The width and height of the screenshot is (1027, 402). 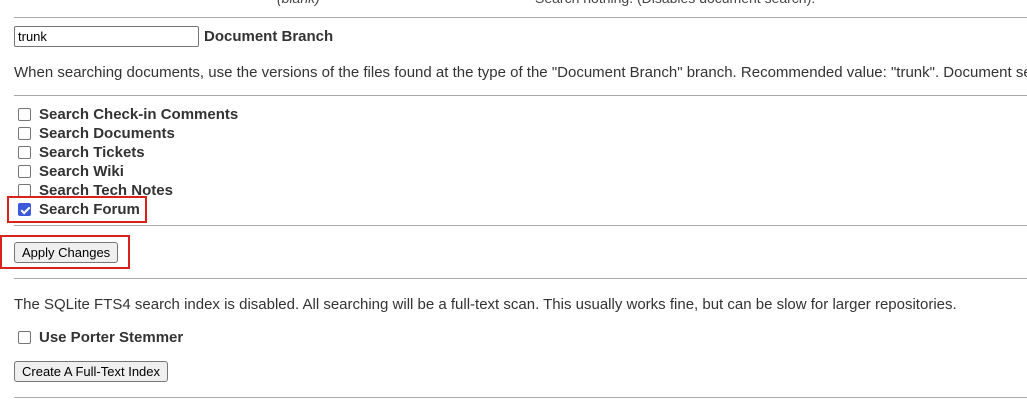 What do you see at coordinates (92, 152) in the screenshot?
I see `search-tickets-label: Search Tickets` at bounding box center [92, 152].